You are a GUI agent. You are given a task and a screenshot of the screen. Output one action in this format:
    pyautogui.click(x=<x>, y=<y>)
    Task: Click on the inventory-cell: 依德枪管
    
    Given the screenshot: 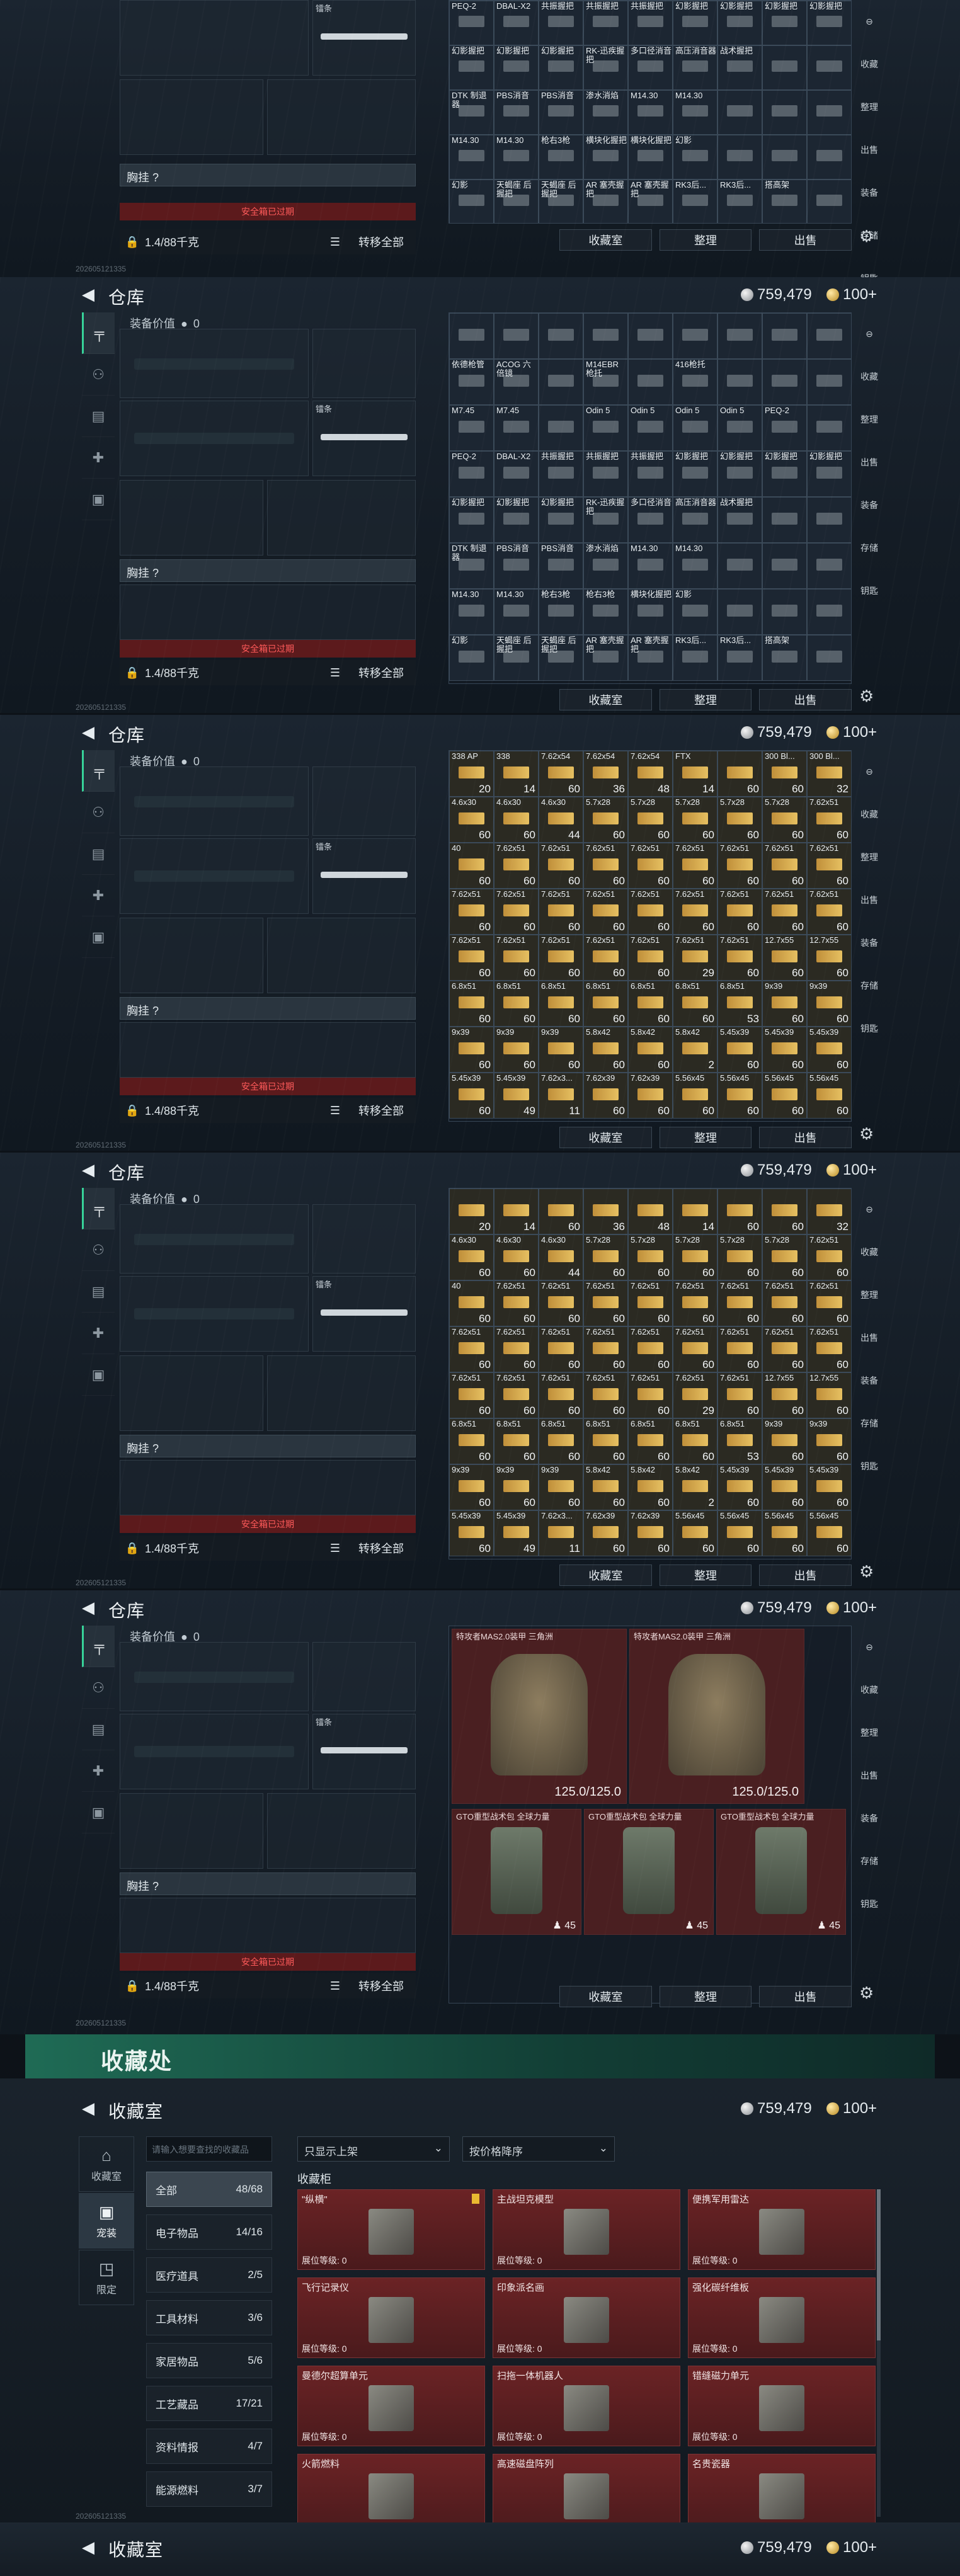 What is the action you would take?
    pyautogui.click(x=471, y=382)
    